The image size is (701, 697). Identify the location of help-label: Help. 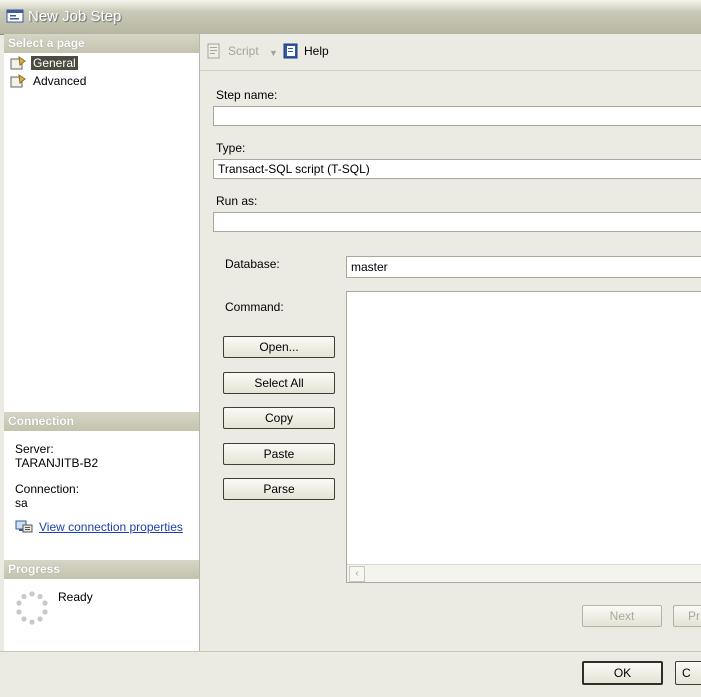
(316, 51).